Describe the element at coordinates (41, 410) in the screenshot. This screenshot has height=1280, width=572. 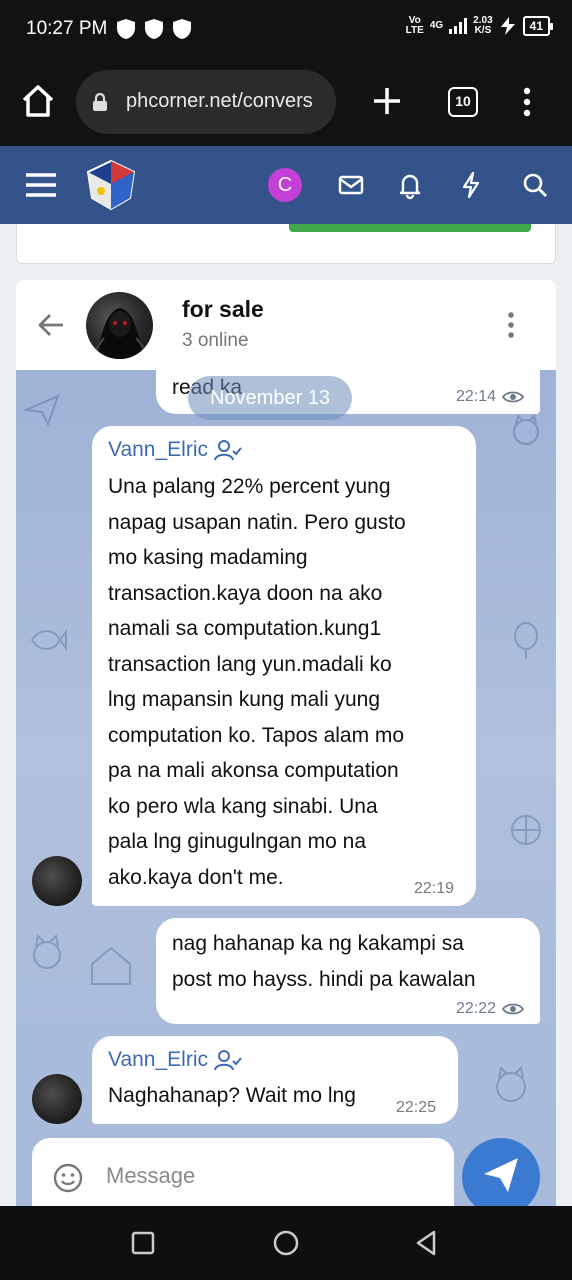
I see `paper-plane-doodle` at that location.